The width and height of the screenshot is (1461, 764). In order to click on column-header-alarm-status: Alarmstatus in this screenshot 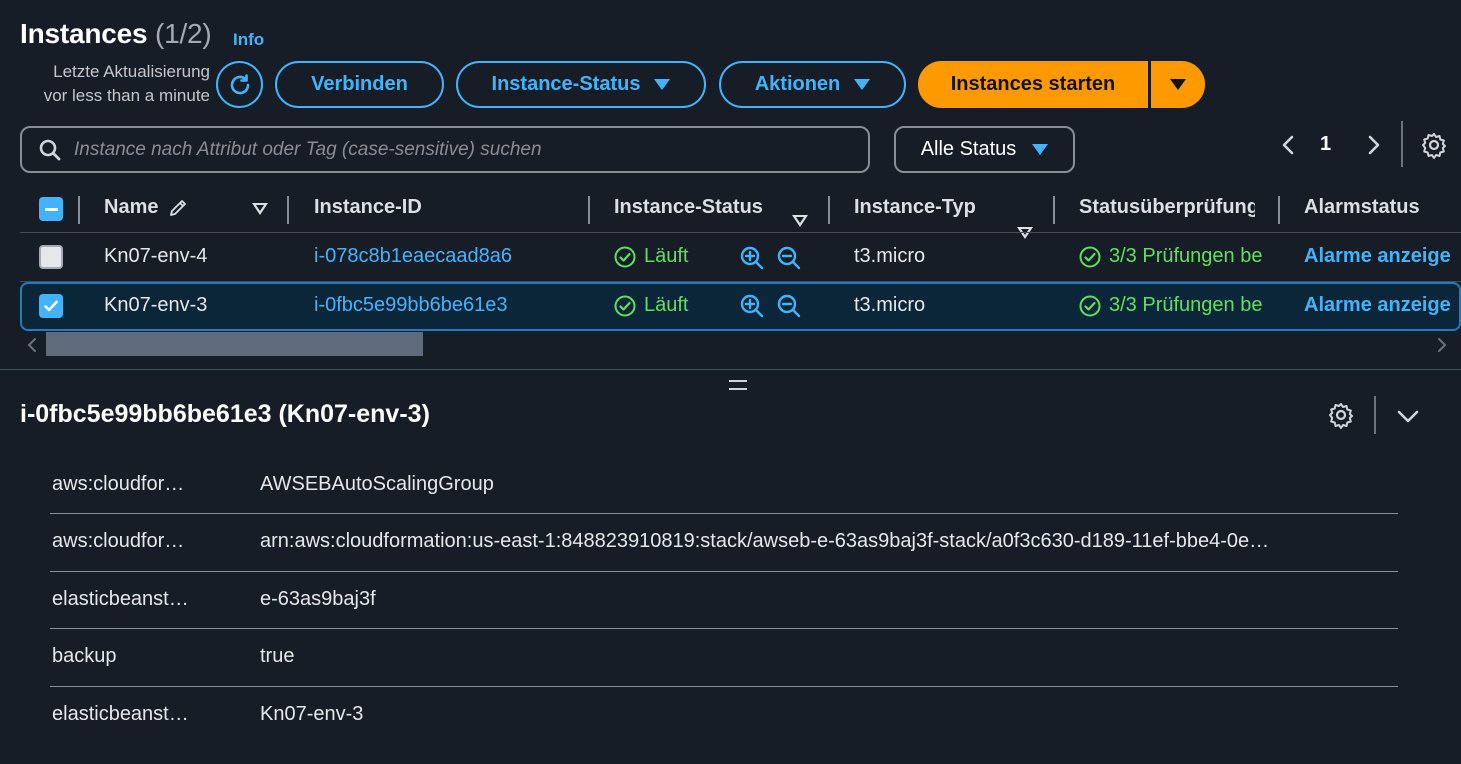, I will do `click(1362, 207)`.